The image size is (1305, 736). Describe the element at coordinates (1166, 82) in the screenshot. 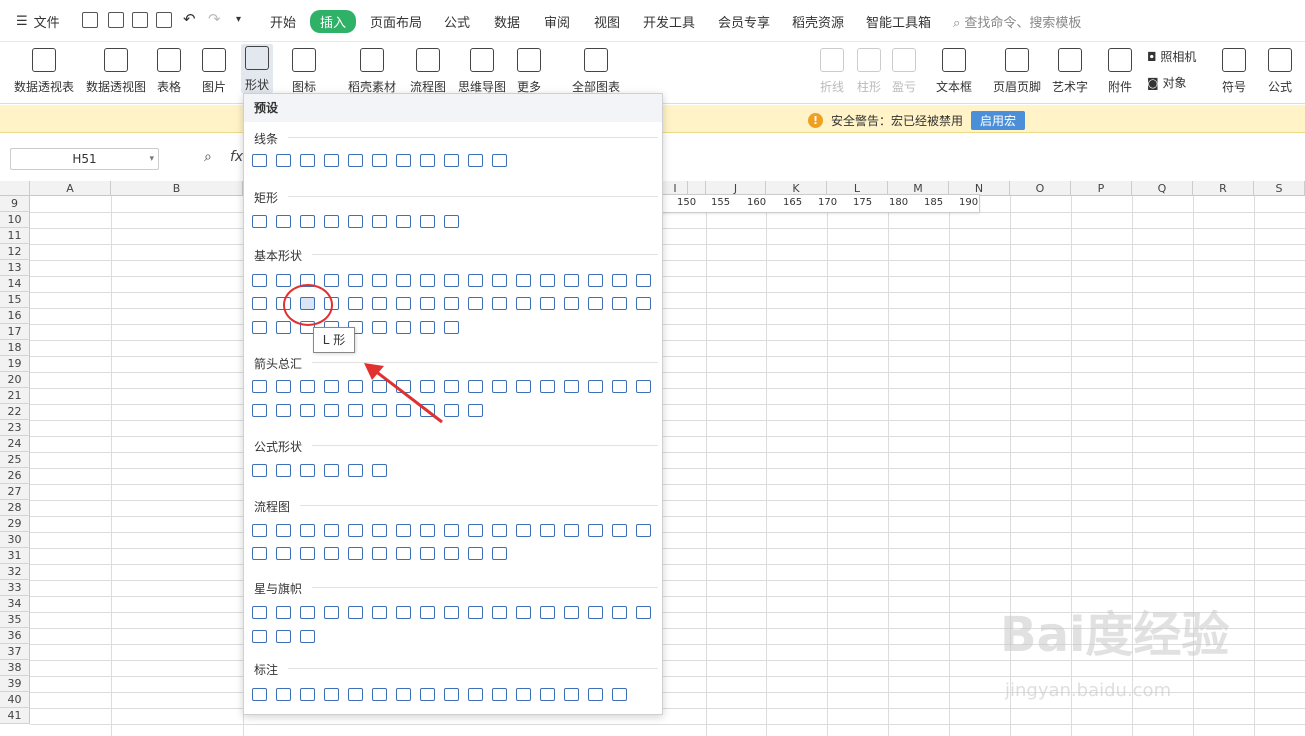

I see `object-button: ◙ 对象` at that location.